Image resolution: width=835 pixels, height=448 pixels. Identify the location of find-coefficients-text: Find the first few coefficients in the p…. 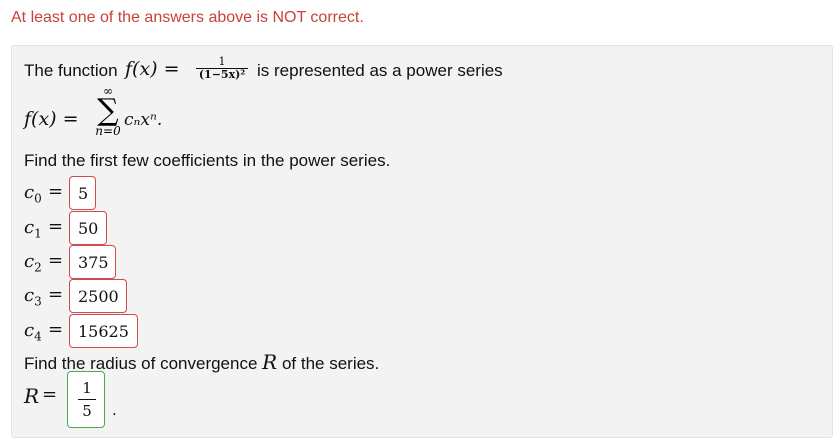
(207, 160).